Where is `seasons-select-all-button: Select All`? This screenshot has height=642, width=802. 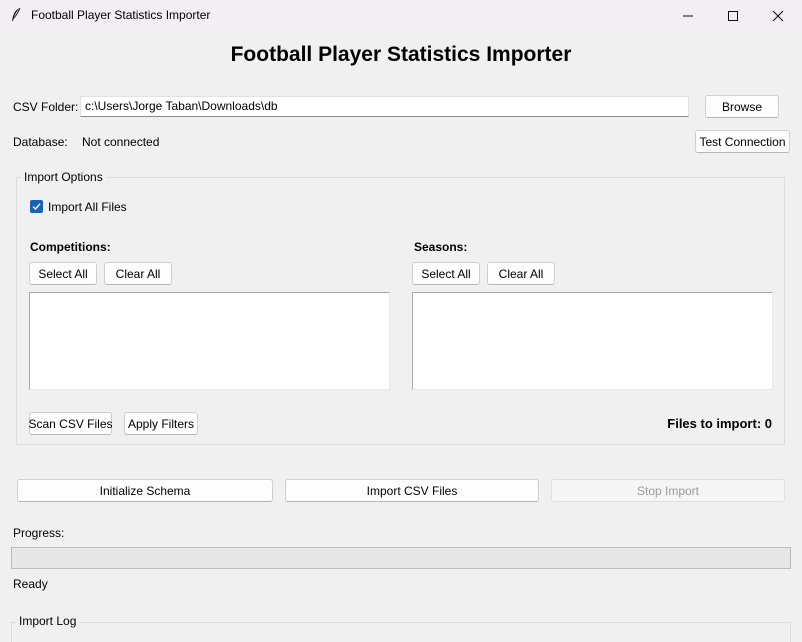 seasons-select-all-button: Select All is located at coordinates (446, 273).